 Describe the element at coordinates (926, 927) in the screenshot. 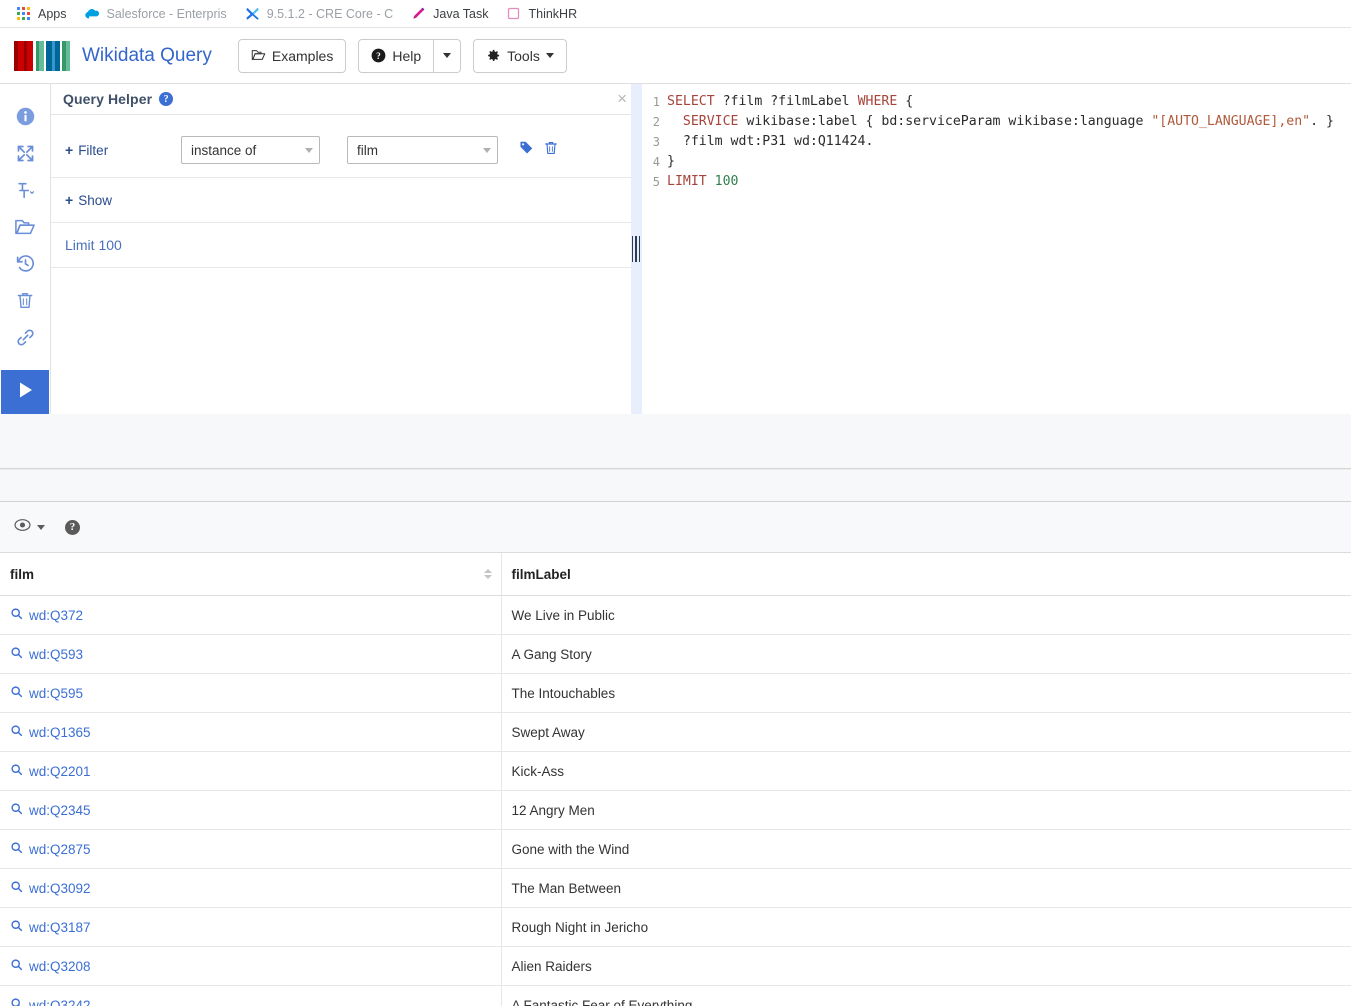

I see `cell-filmlabel: Rough Night in Jericho` at that location.